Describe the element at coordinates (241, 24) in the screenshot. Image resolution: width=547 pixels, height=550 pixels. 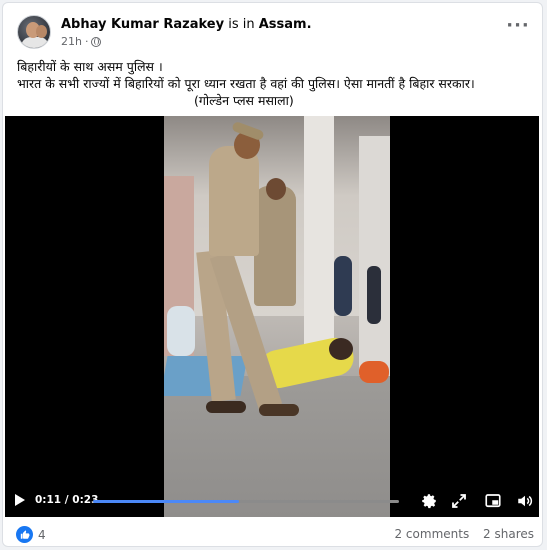
I see `author-is-in: is in` at that location.